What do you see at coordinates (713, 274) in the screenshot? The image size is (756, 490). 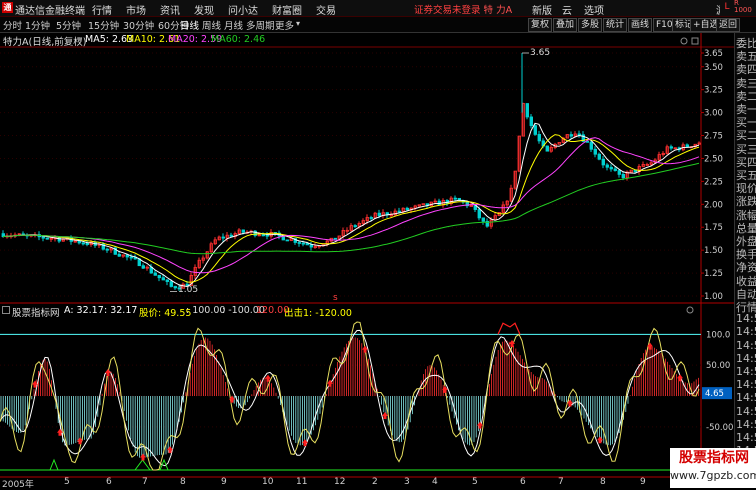 I see `price-axis-tick: 1.25` at bounding box center [713, 274].